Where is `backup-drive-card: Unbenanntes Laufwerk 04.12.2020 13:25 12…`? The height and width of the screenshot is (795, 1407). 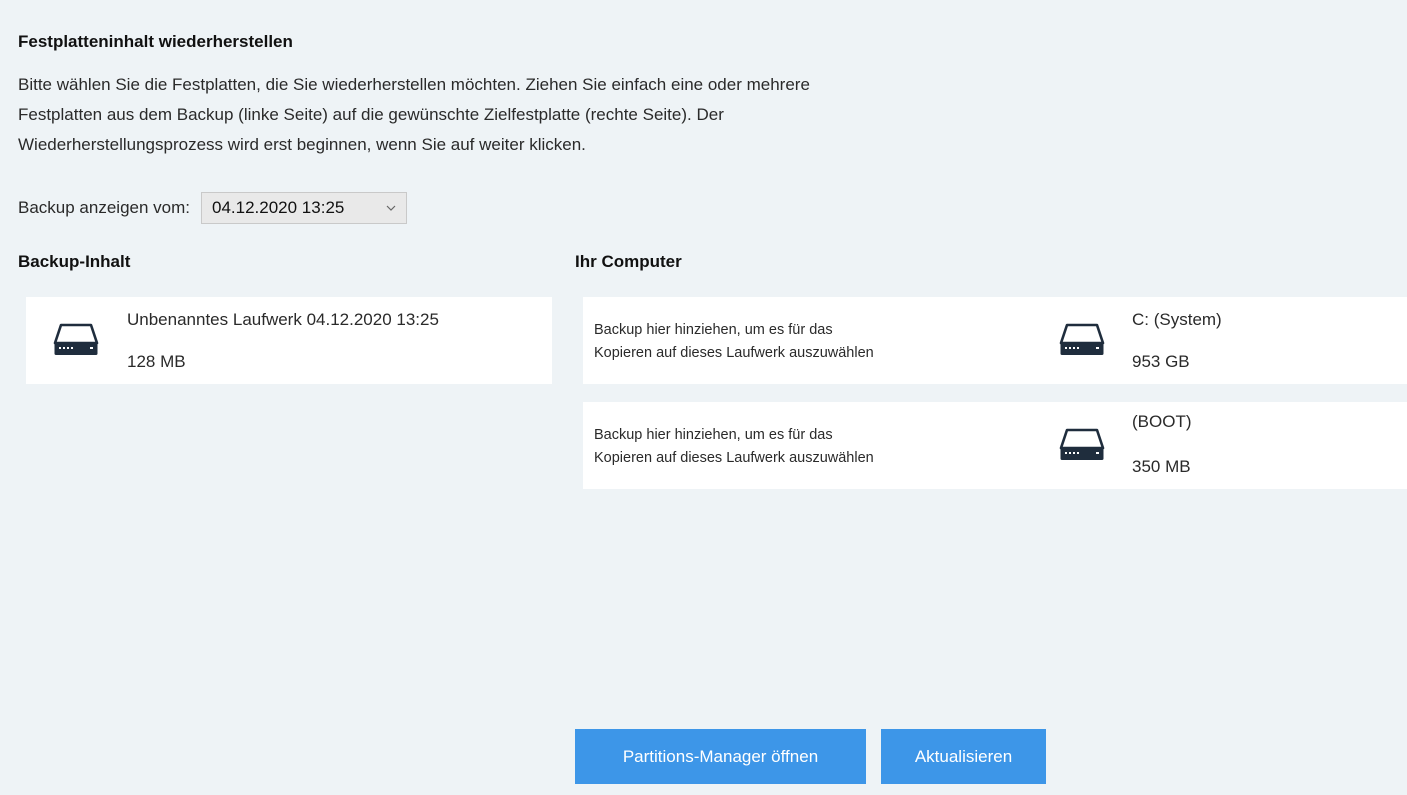
backup-drive-card: Unbenanntes Laufwerk 04.12.2020 13:25 12… is located at coordinates (289, 340).